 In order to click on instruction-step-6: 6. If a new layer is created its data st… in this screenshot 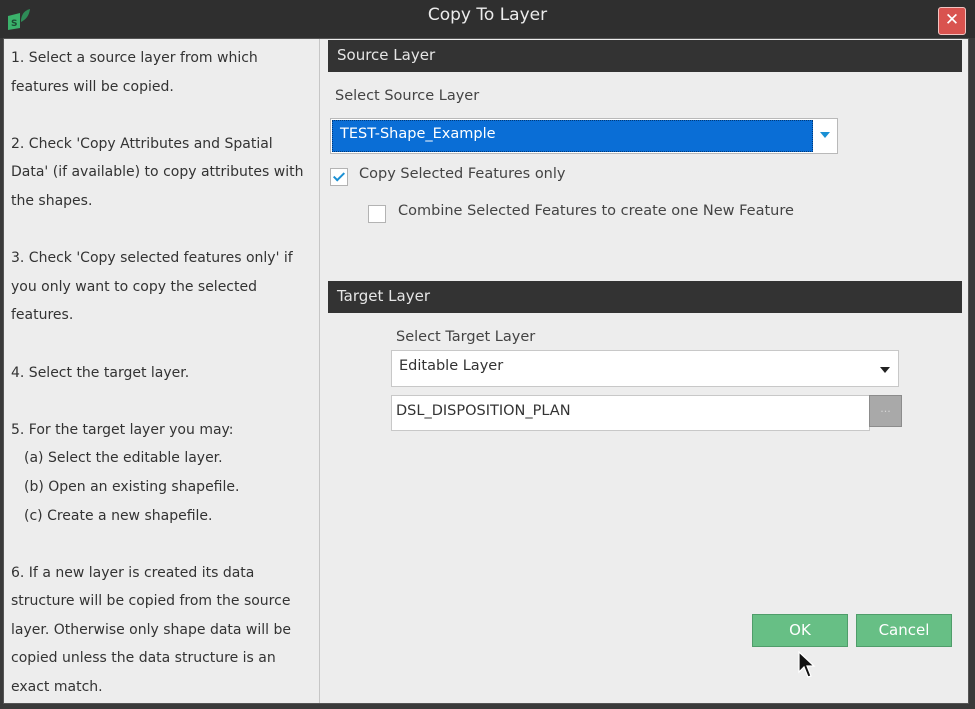, I will do `click(151, 630)`.